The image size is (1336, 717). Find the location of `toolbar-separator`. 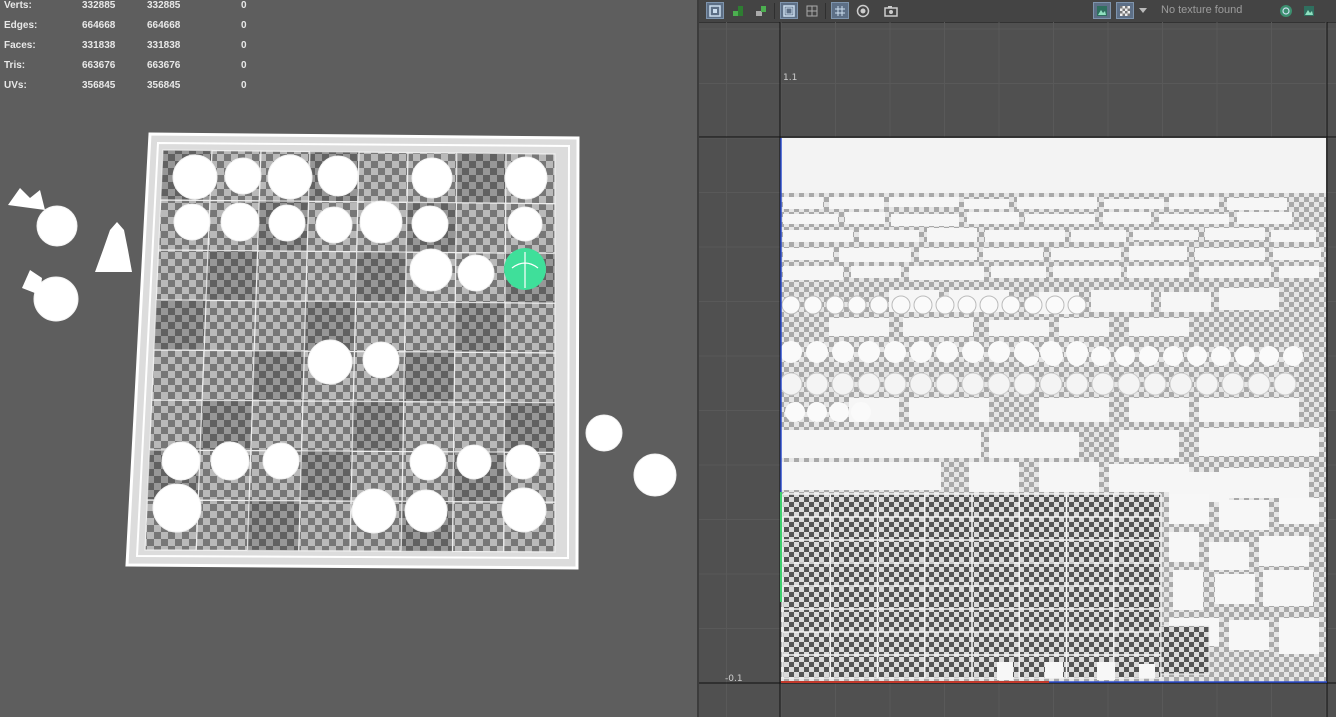

toolbar-separator is located at coordinates (825, 11).